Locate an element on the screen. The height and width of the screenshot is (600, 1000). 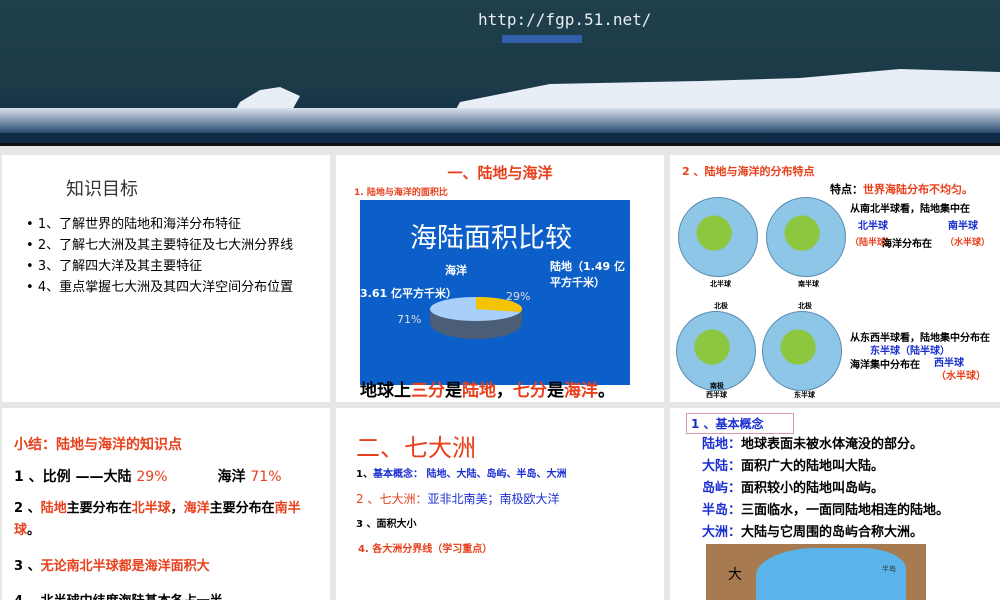
globe-caption: 东半球 is located at coordinates (804, 395).